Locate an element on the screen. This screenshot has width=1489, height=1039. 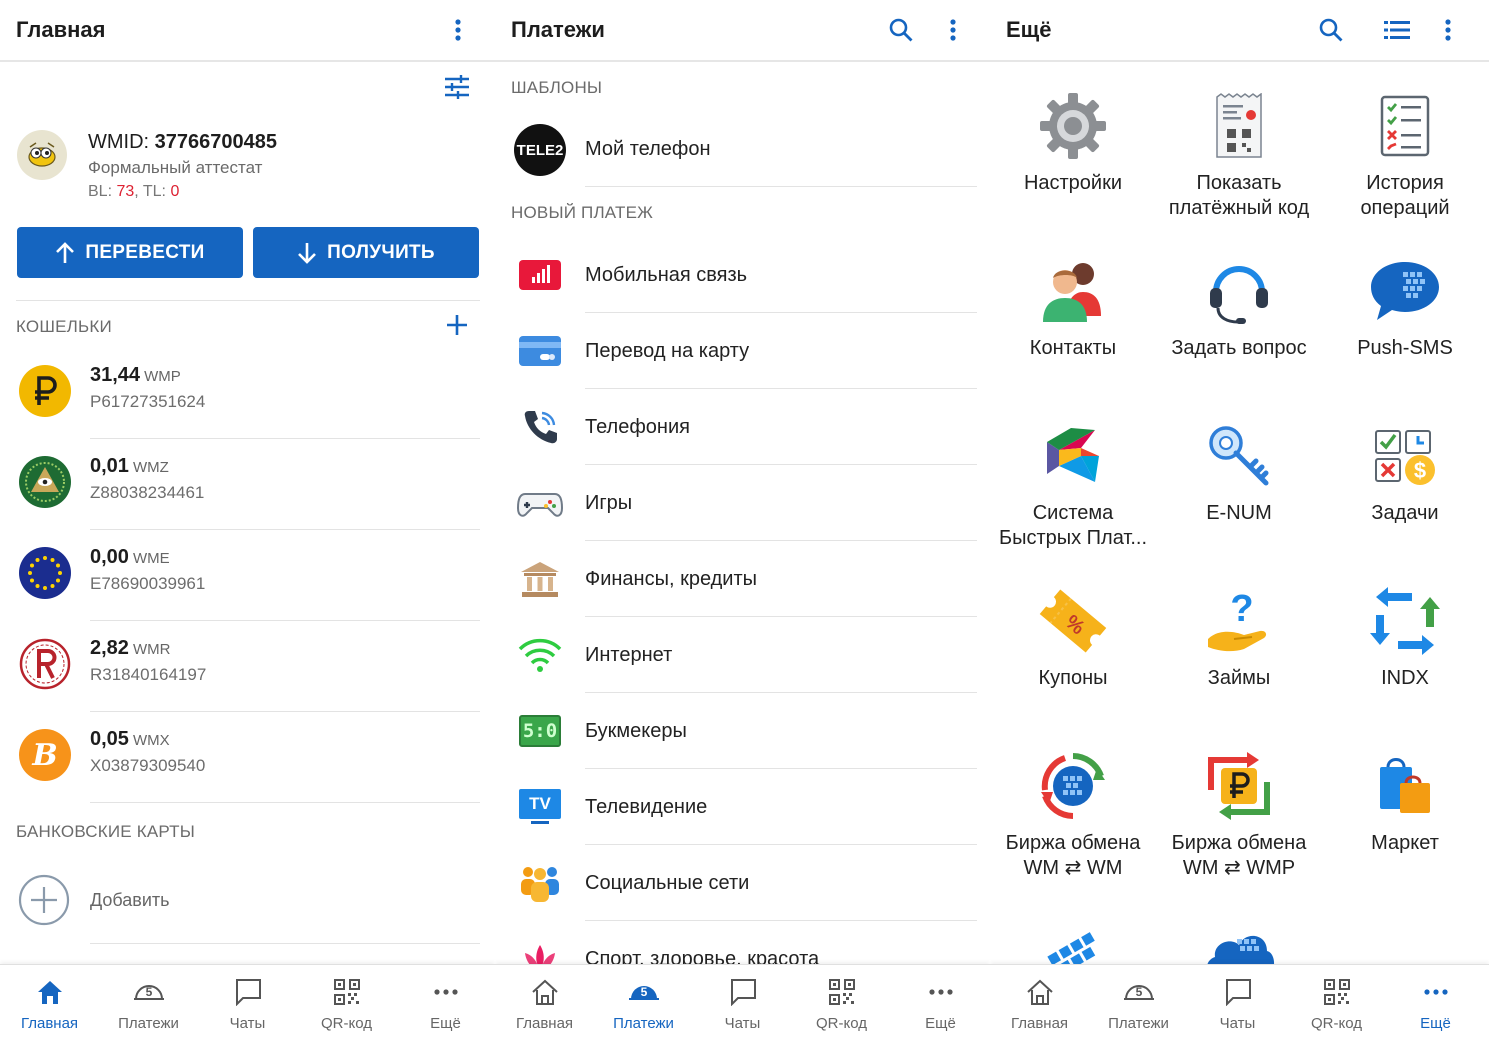
wallet-item: 0,01 WMZ Z88038234461 is located at coordinates (240, 484).